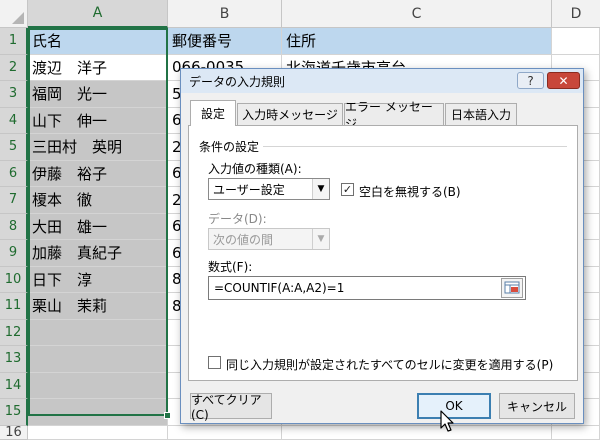  Describe the element at coordinates (14, 67) in the screenshot. I see `row-header-2: 2` at that location.